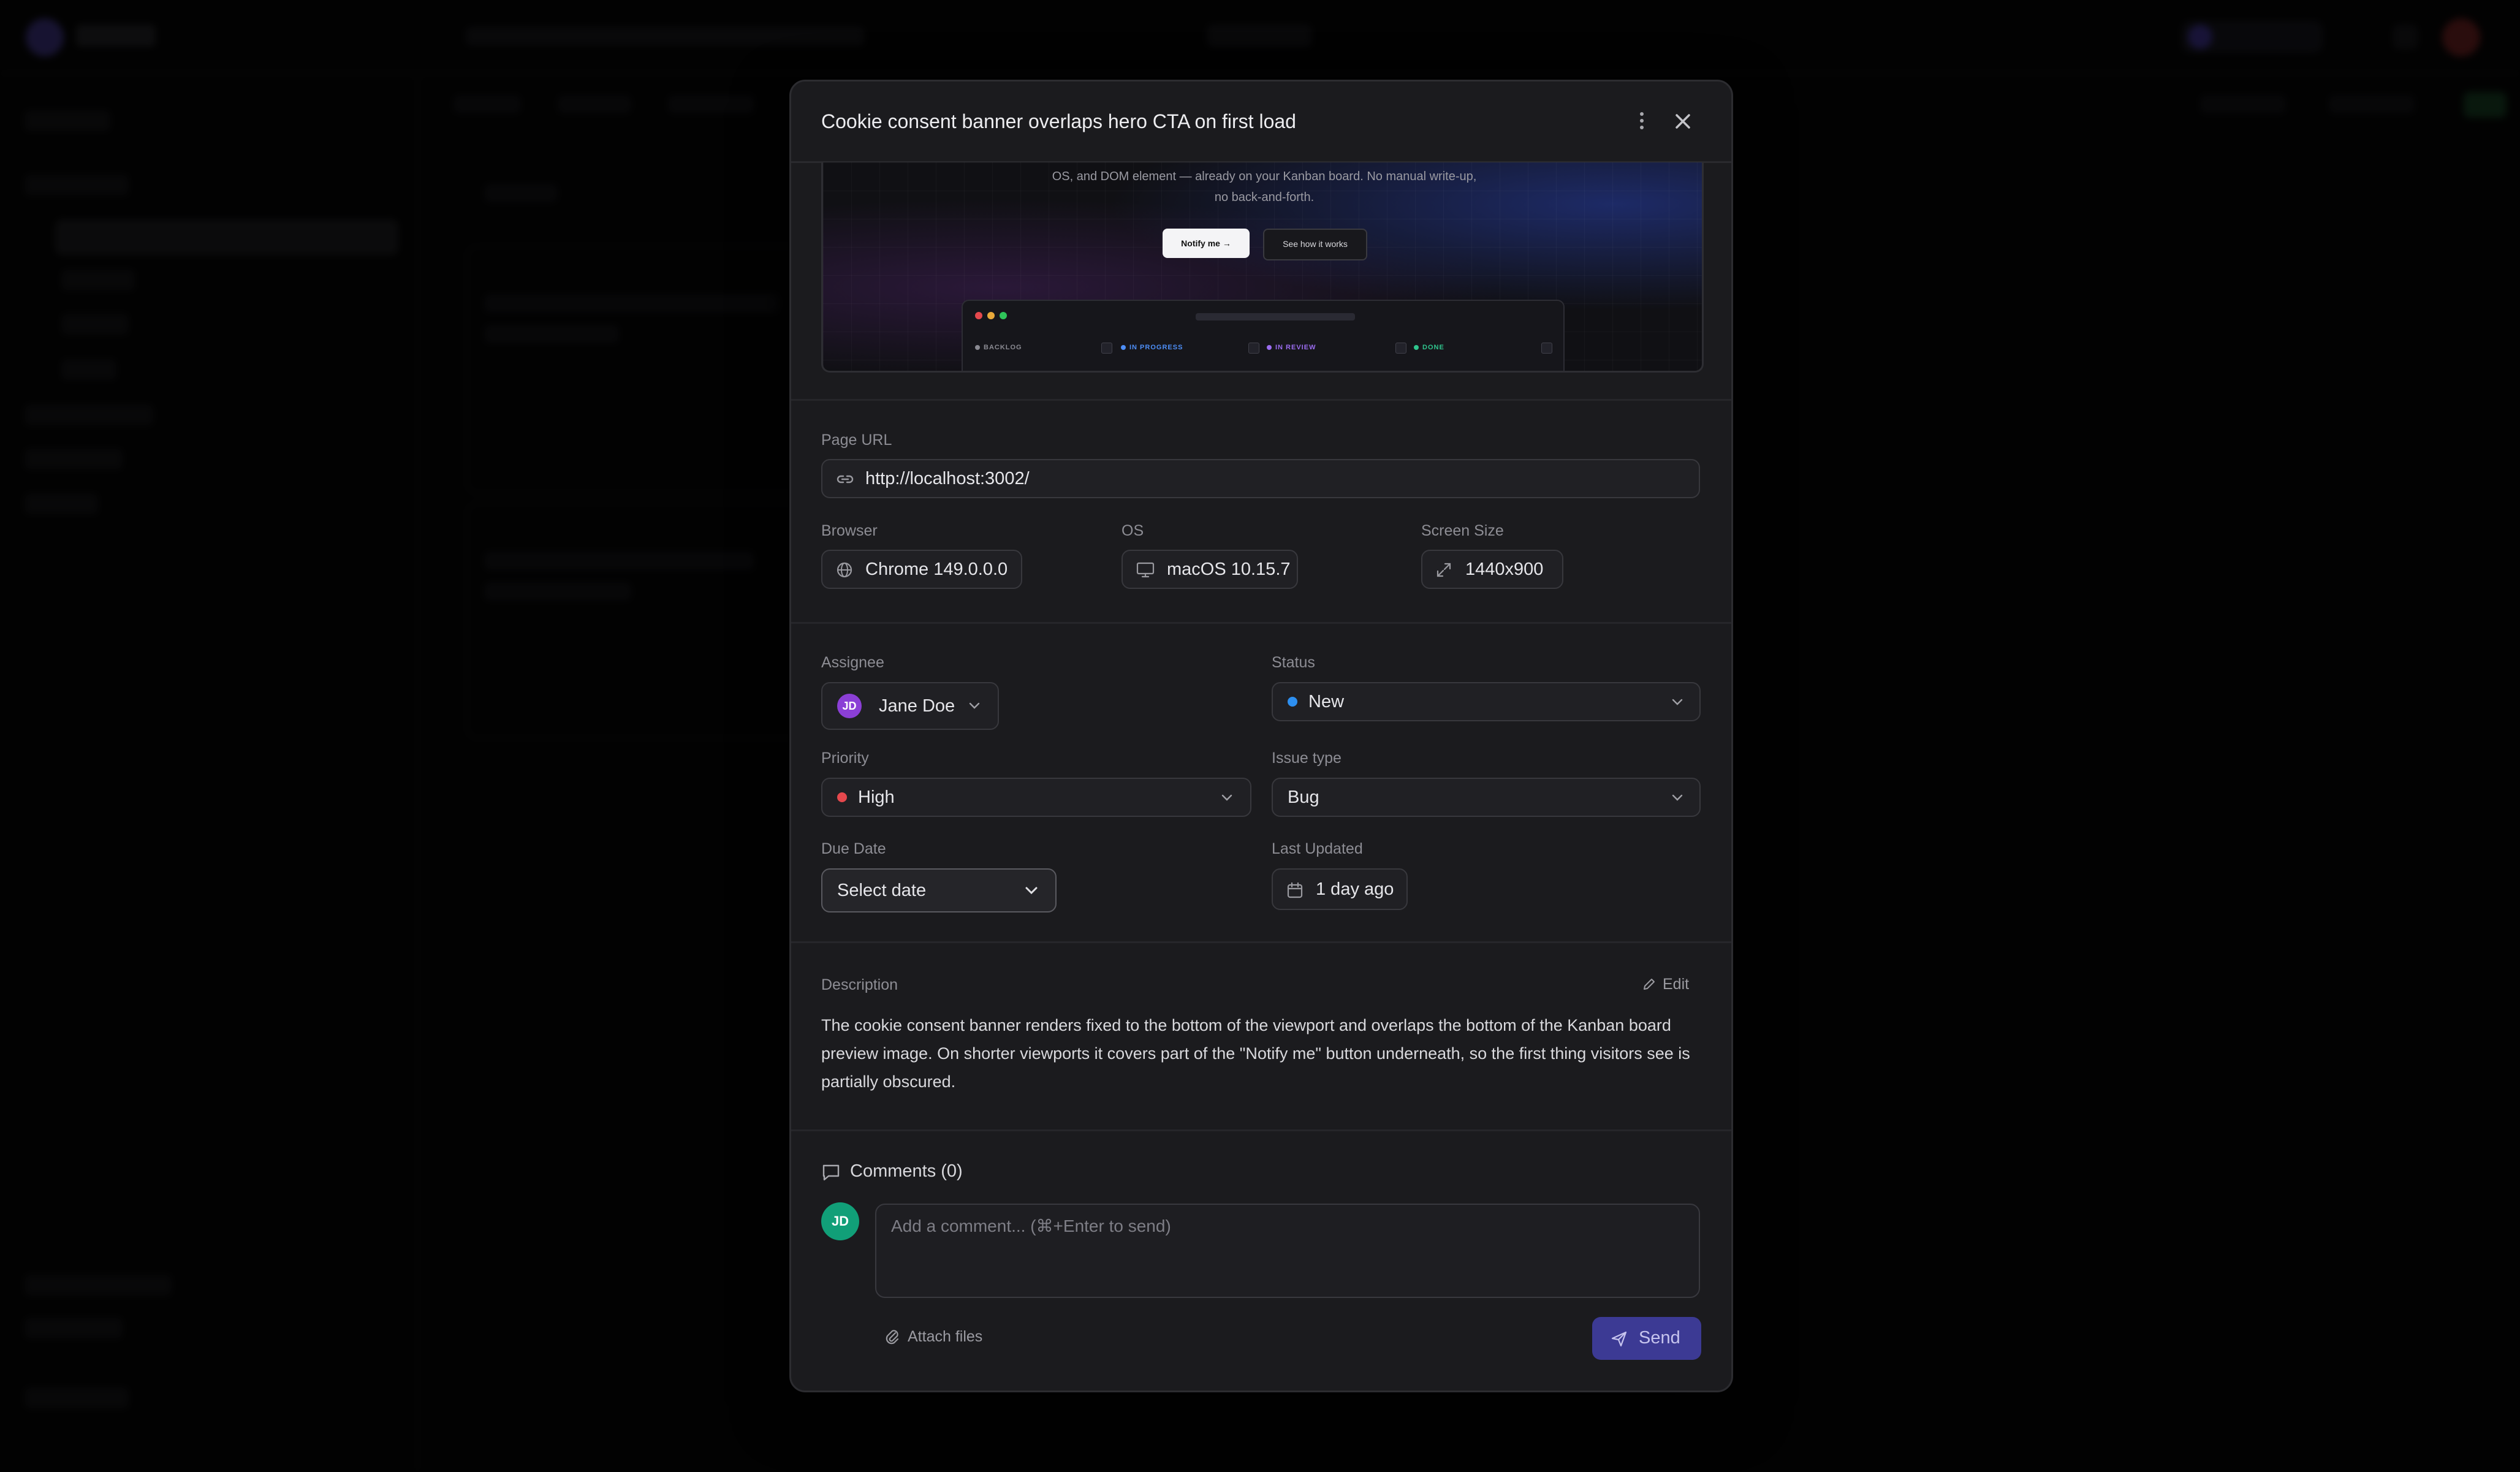 This screenshot has width=2520, height=1472. I want to click on os-chip: macOS 10.15.7, so click(1209, 569).